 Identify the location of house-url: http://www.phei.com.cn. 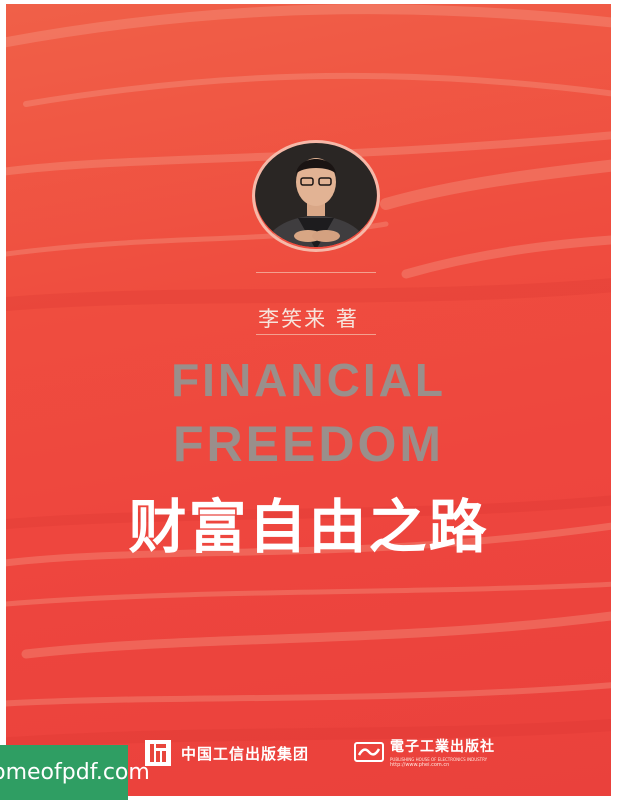
(420, 765).